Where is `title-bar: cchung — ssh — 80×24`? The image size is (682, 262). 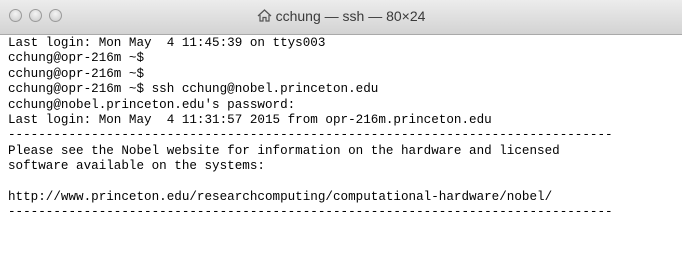 title-bar: cchung — ssh — 80×24 is located at coordinates (341, 17).